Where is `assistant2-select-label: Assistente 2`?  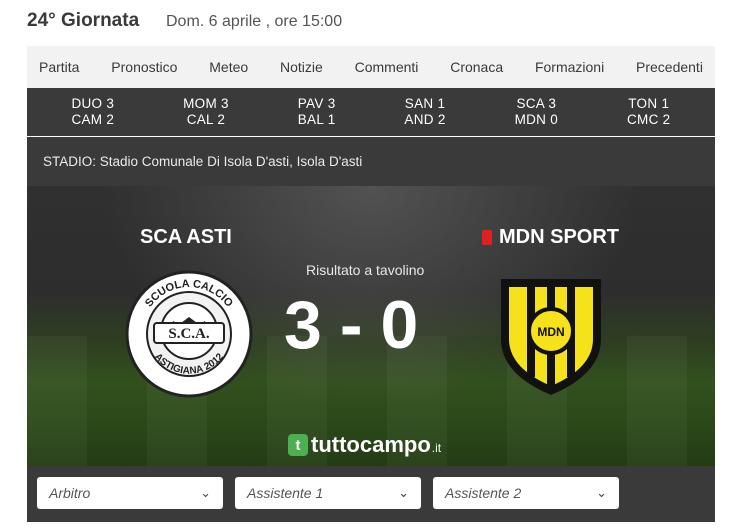
assistant2-select-label: Assistente 2 is located at coordinates (483, 493).